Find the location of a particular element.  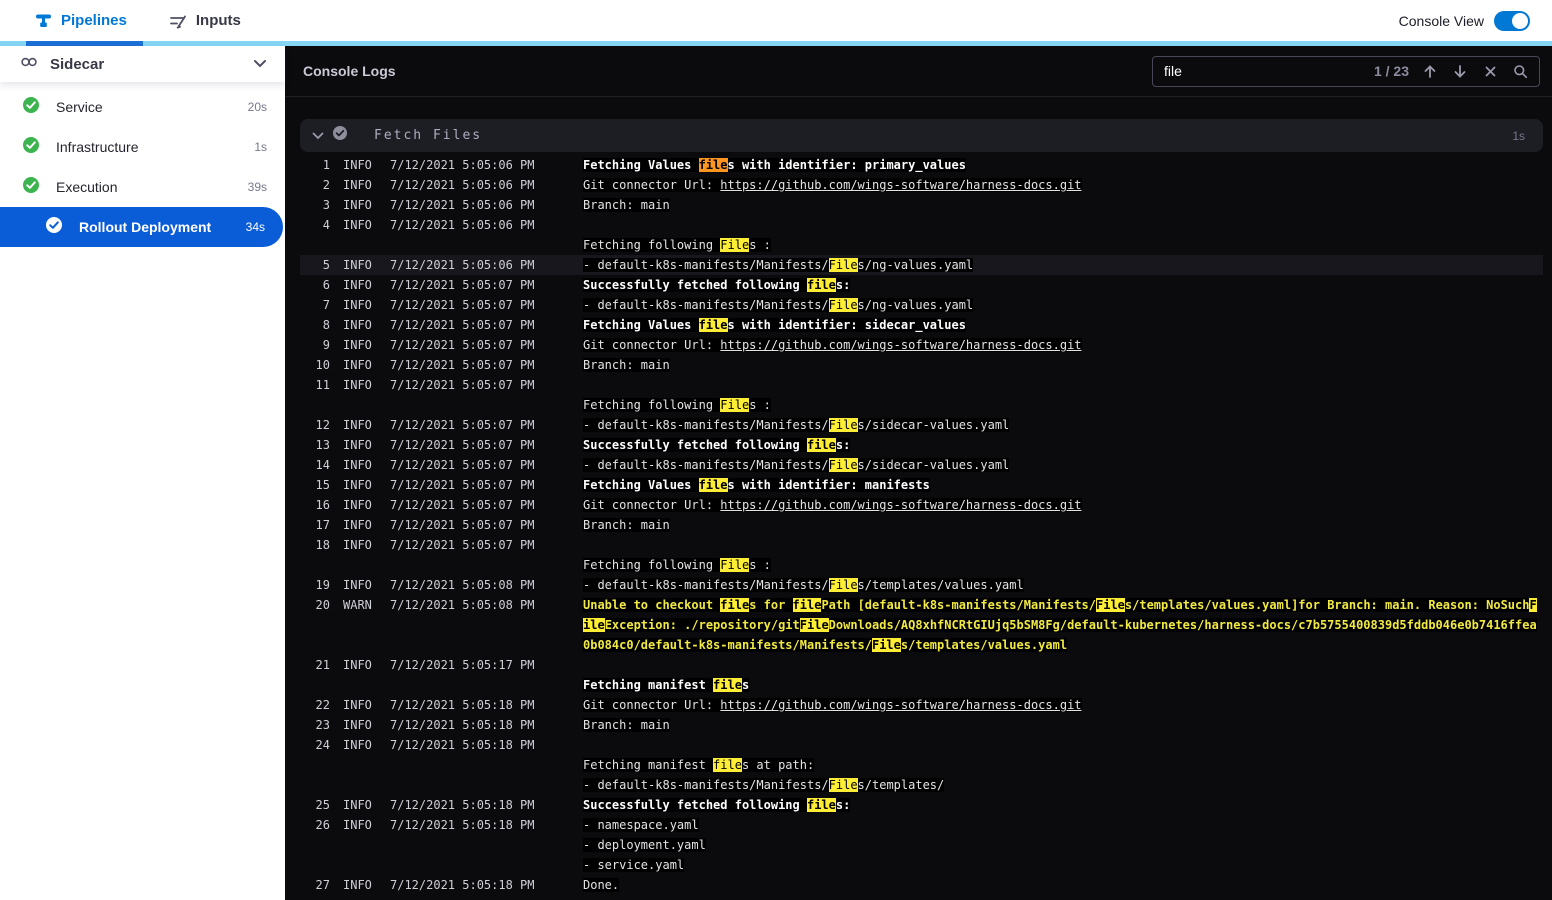

log-line-number: 26 is located at coordinates (322, 825).